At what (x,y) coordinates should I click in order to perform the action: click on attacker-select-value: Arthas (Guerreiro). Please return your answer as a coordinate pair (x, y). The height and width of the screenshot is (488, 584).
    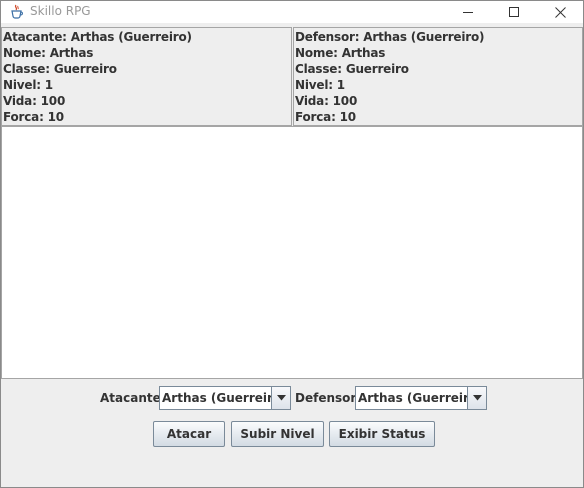
    Looking at the image, I should click on (224, 398).